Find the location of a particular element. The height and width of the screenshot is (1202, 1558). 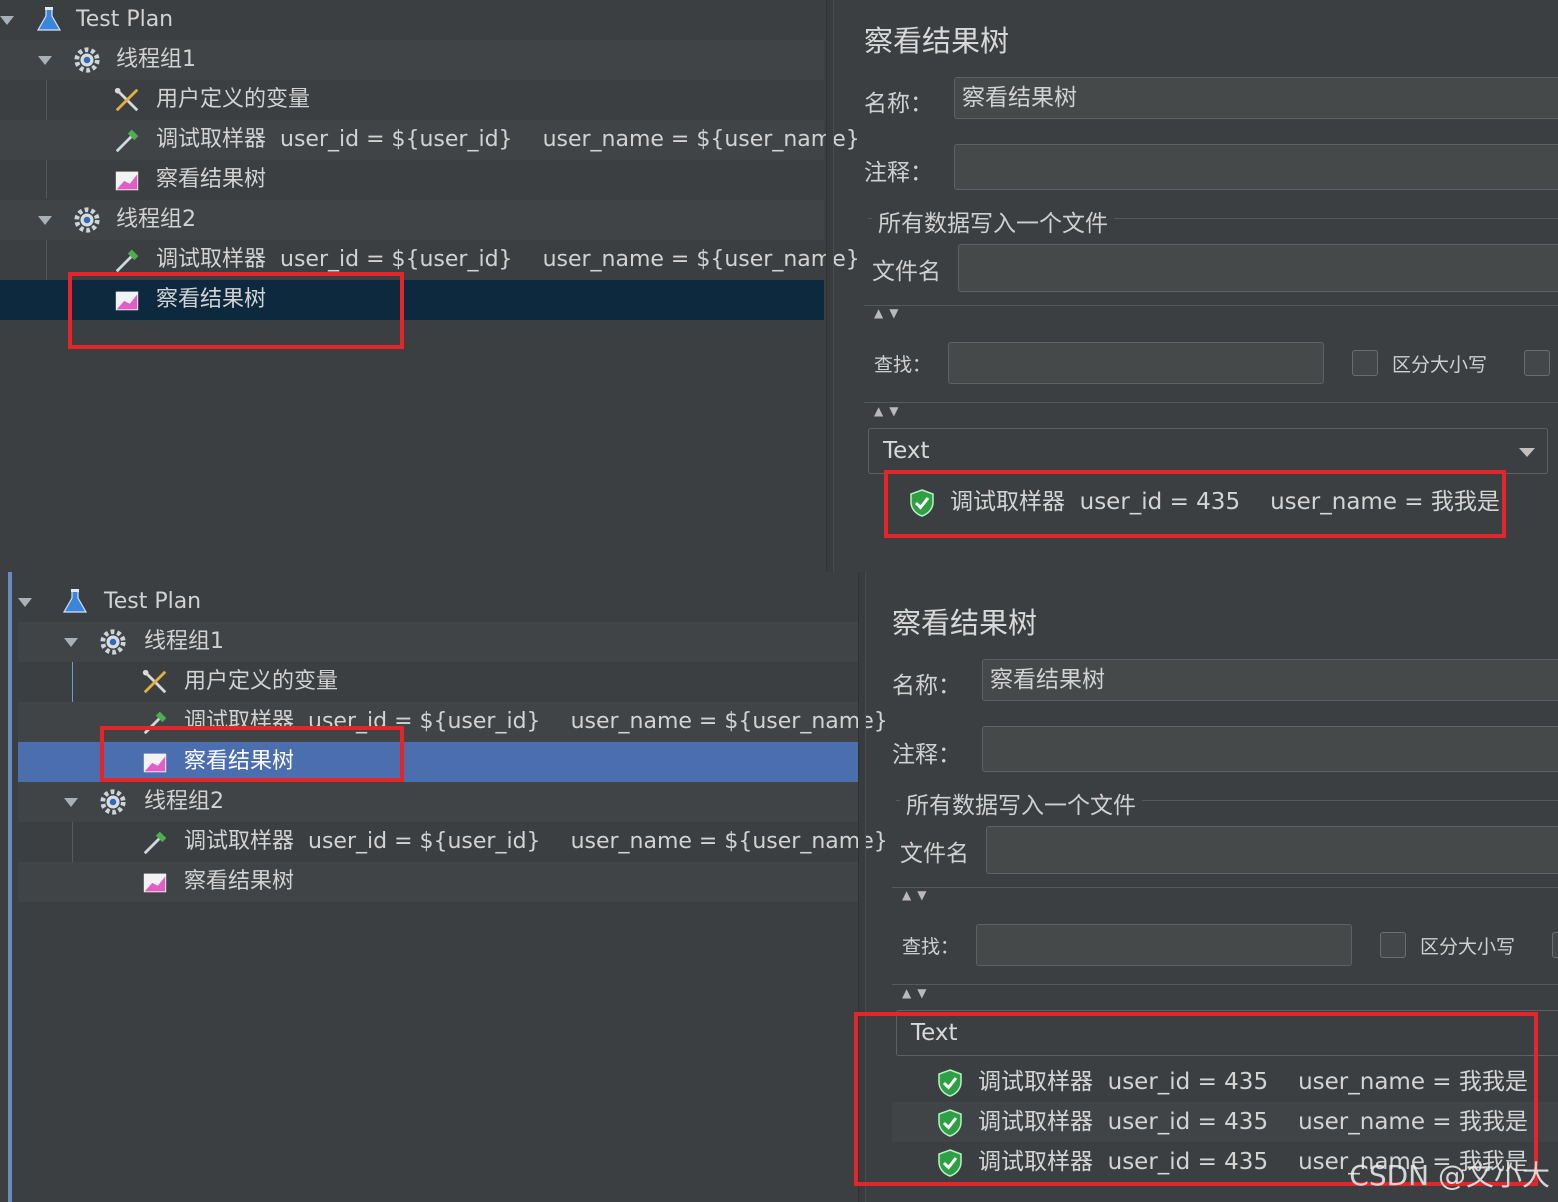

renderer-dropdown: Text is located at coordinates (1208, 451).